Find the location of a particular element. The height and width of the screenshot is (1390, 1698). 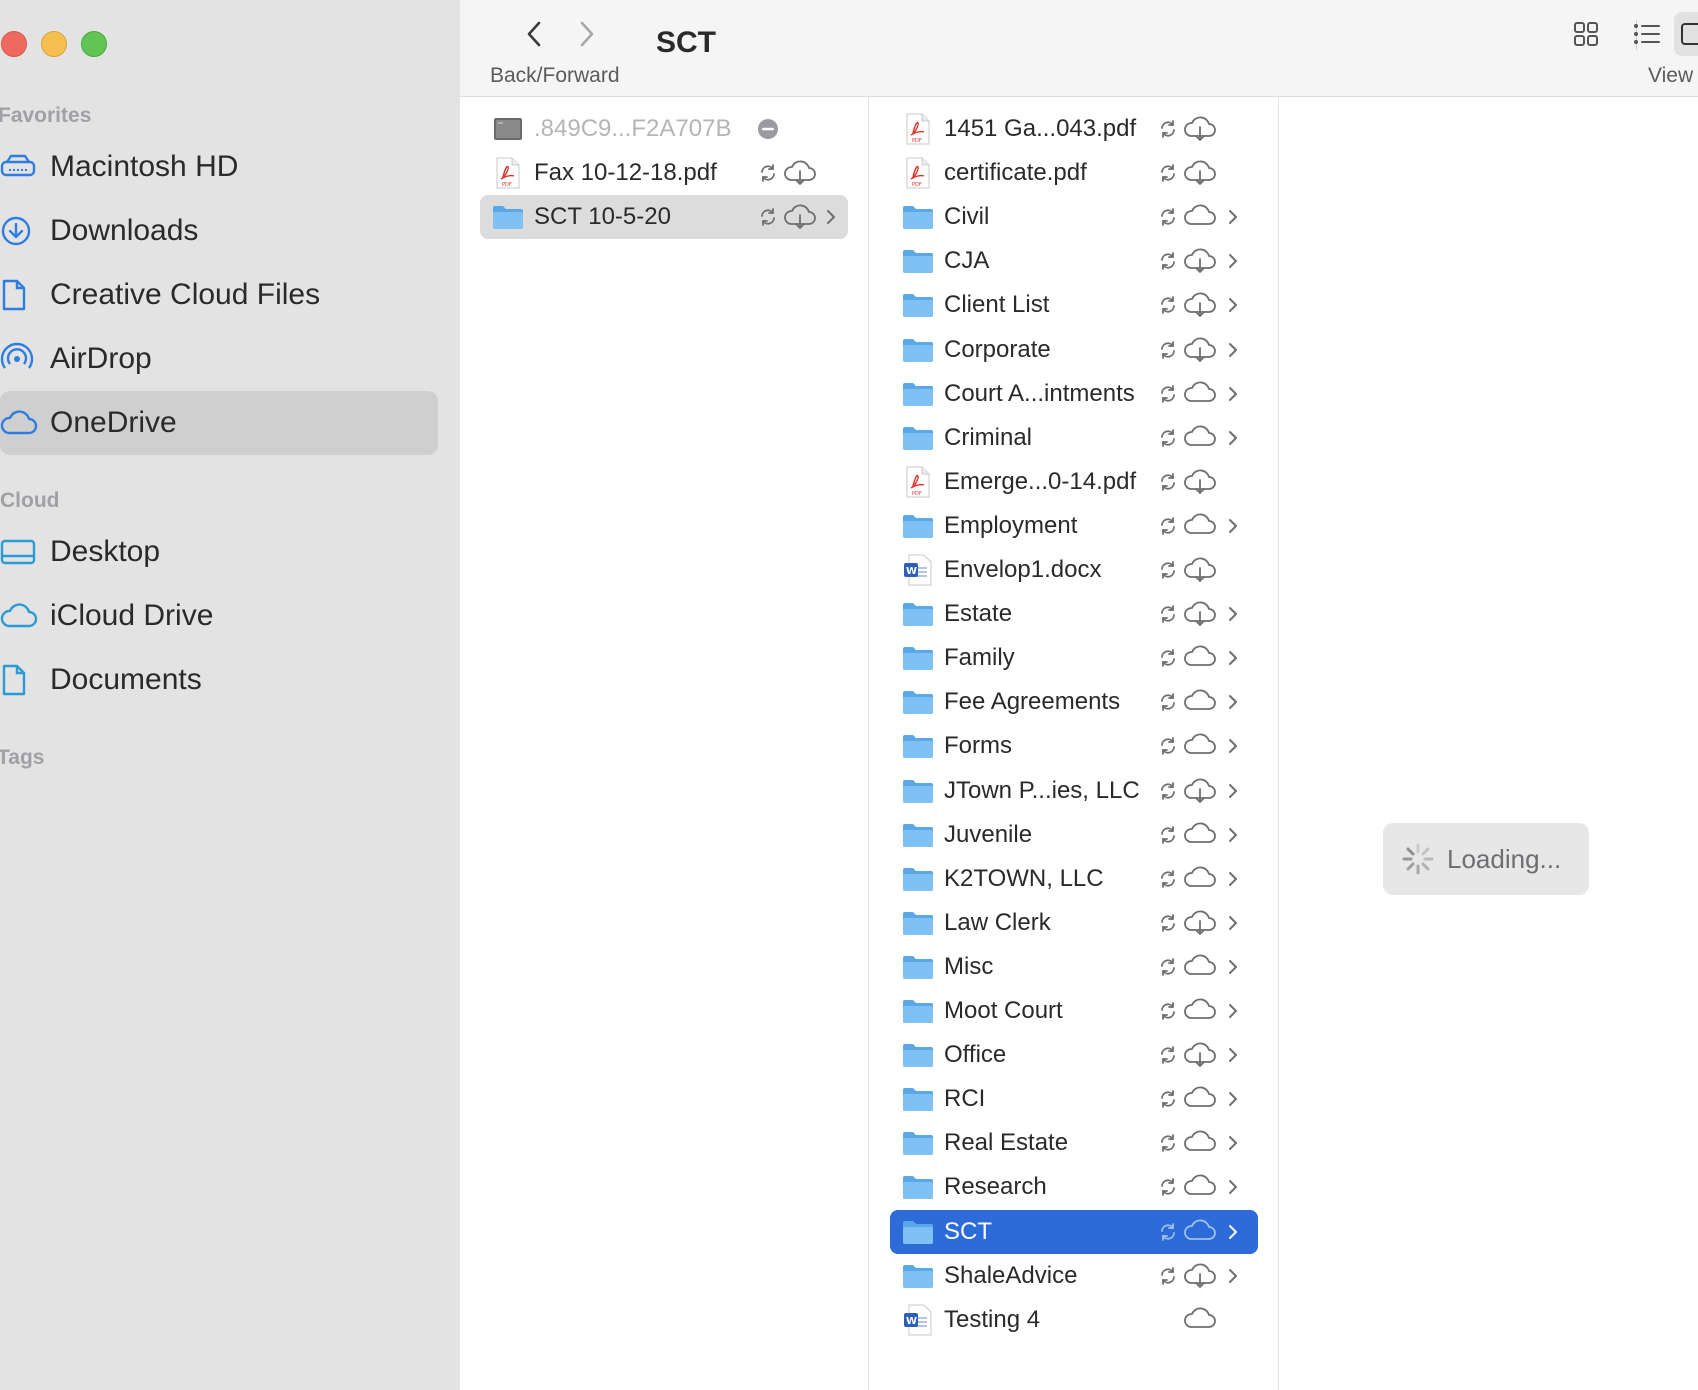

file-row: ShaleAdvice is located at coordinates (1074, 1276).